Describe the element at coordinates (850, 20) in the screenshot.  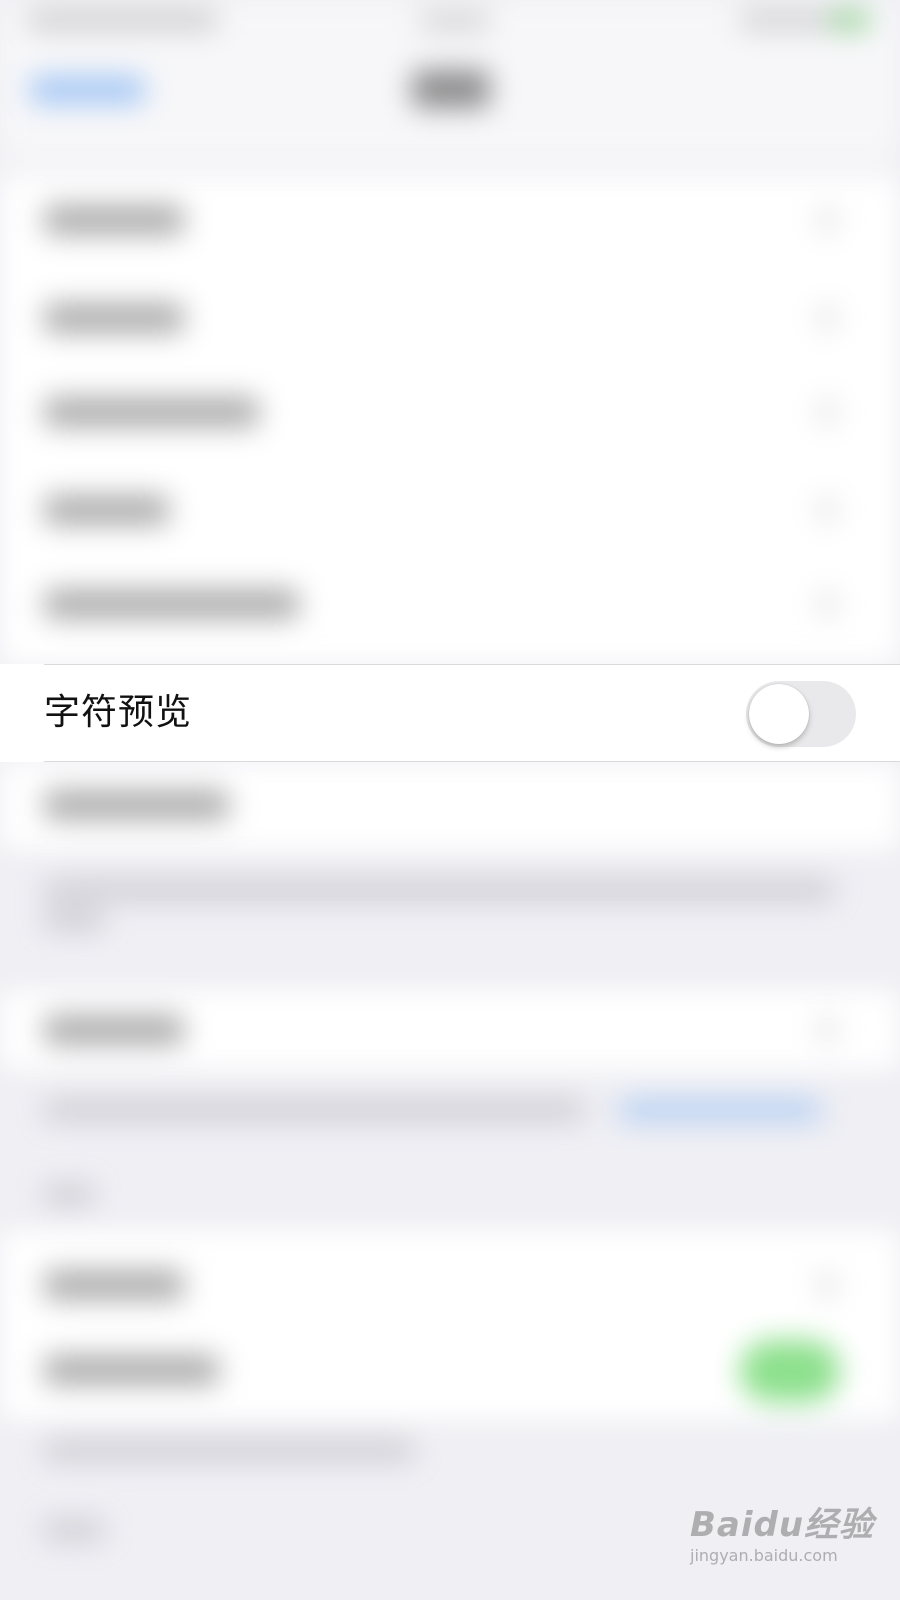
I see `battery-icon` at that location.